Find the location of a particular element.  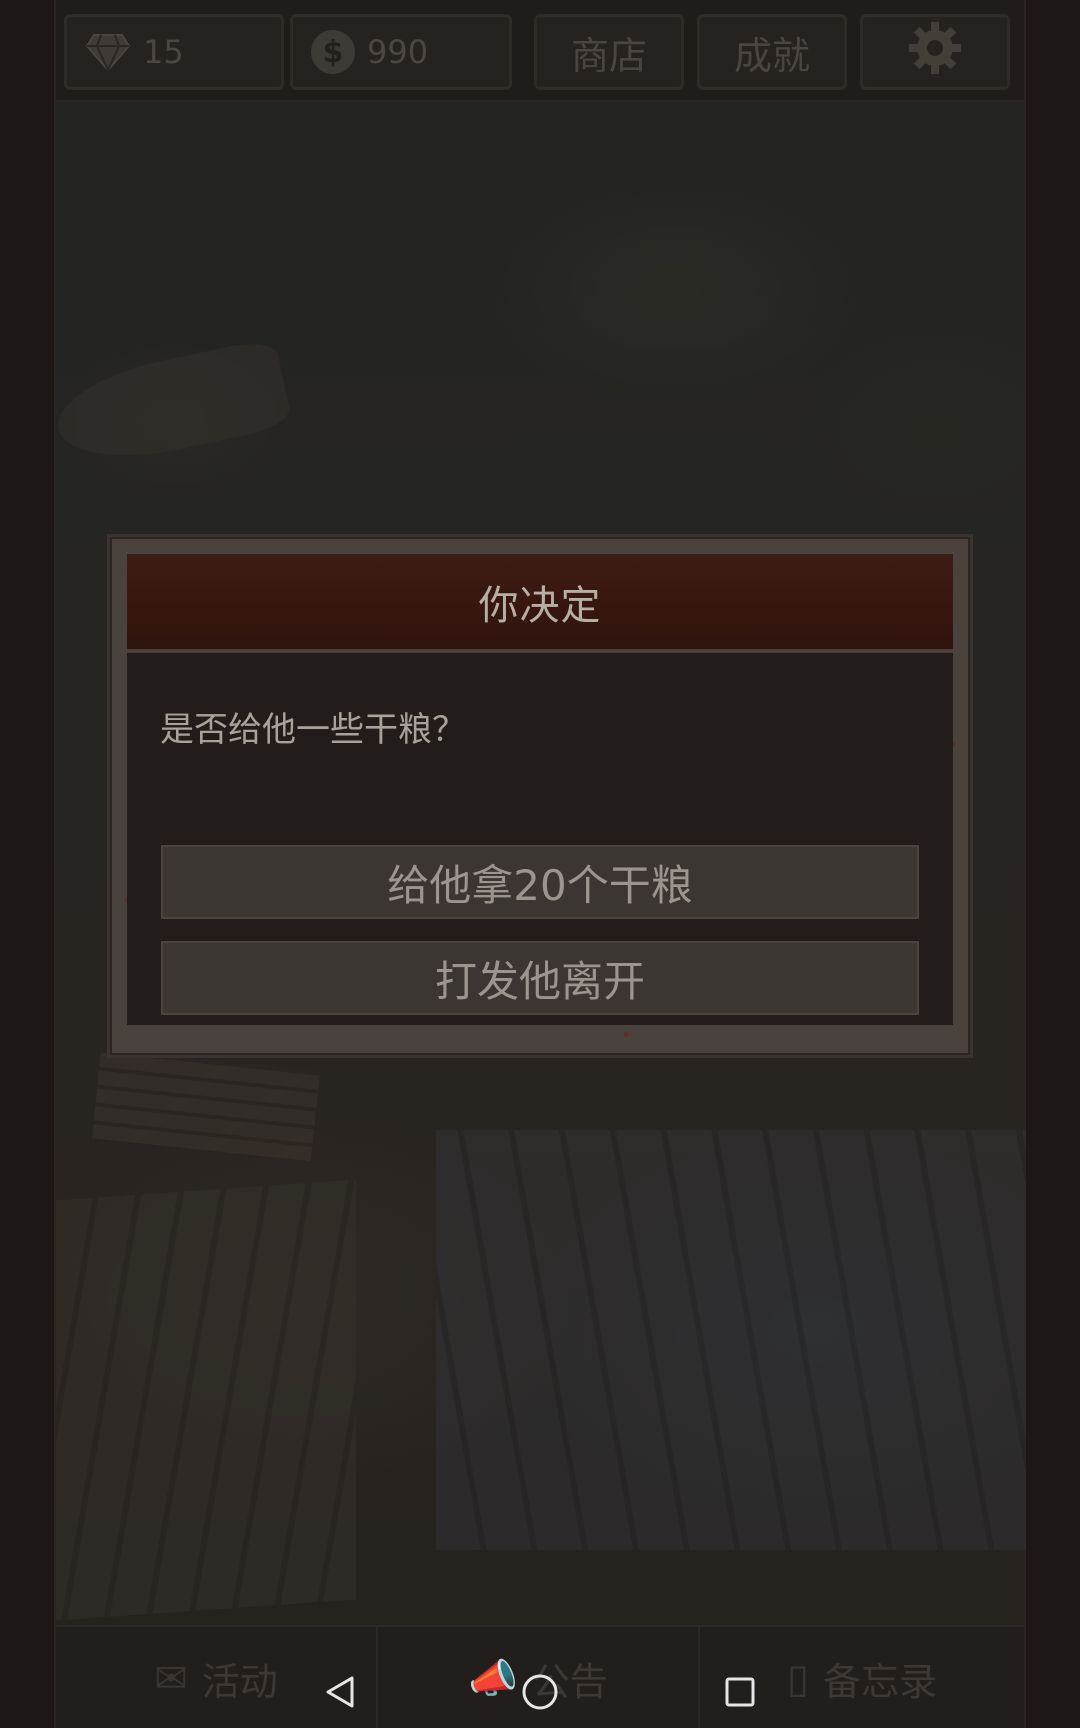

shop-button: 商店 is located at coordinates (609, 52).